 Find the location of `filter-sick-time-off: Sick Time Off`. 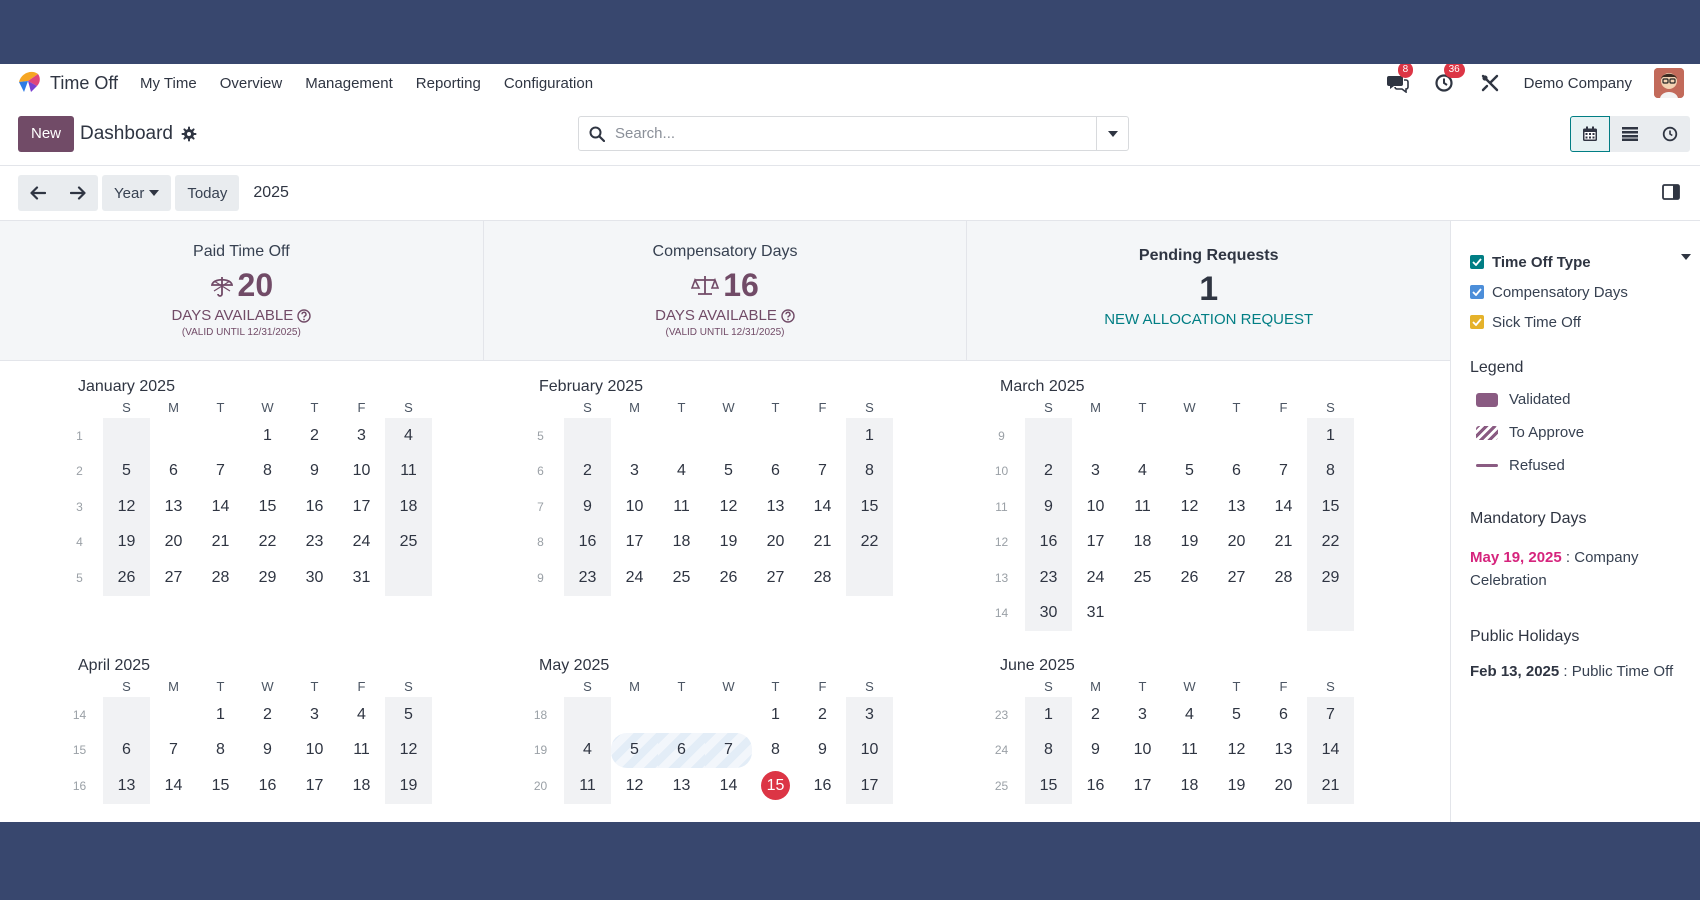

filter-sick-time-off: Sick Time Off is located at coordinates (1576, 322).